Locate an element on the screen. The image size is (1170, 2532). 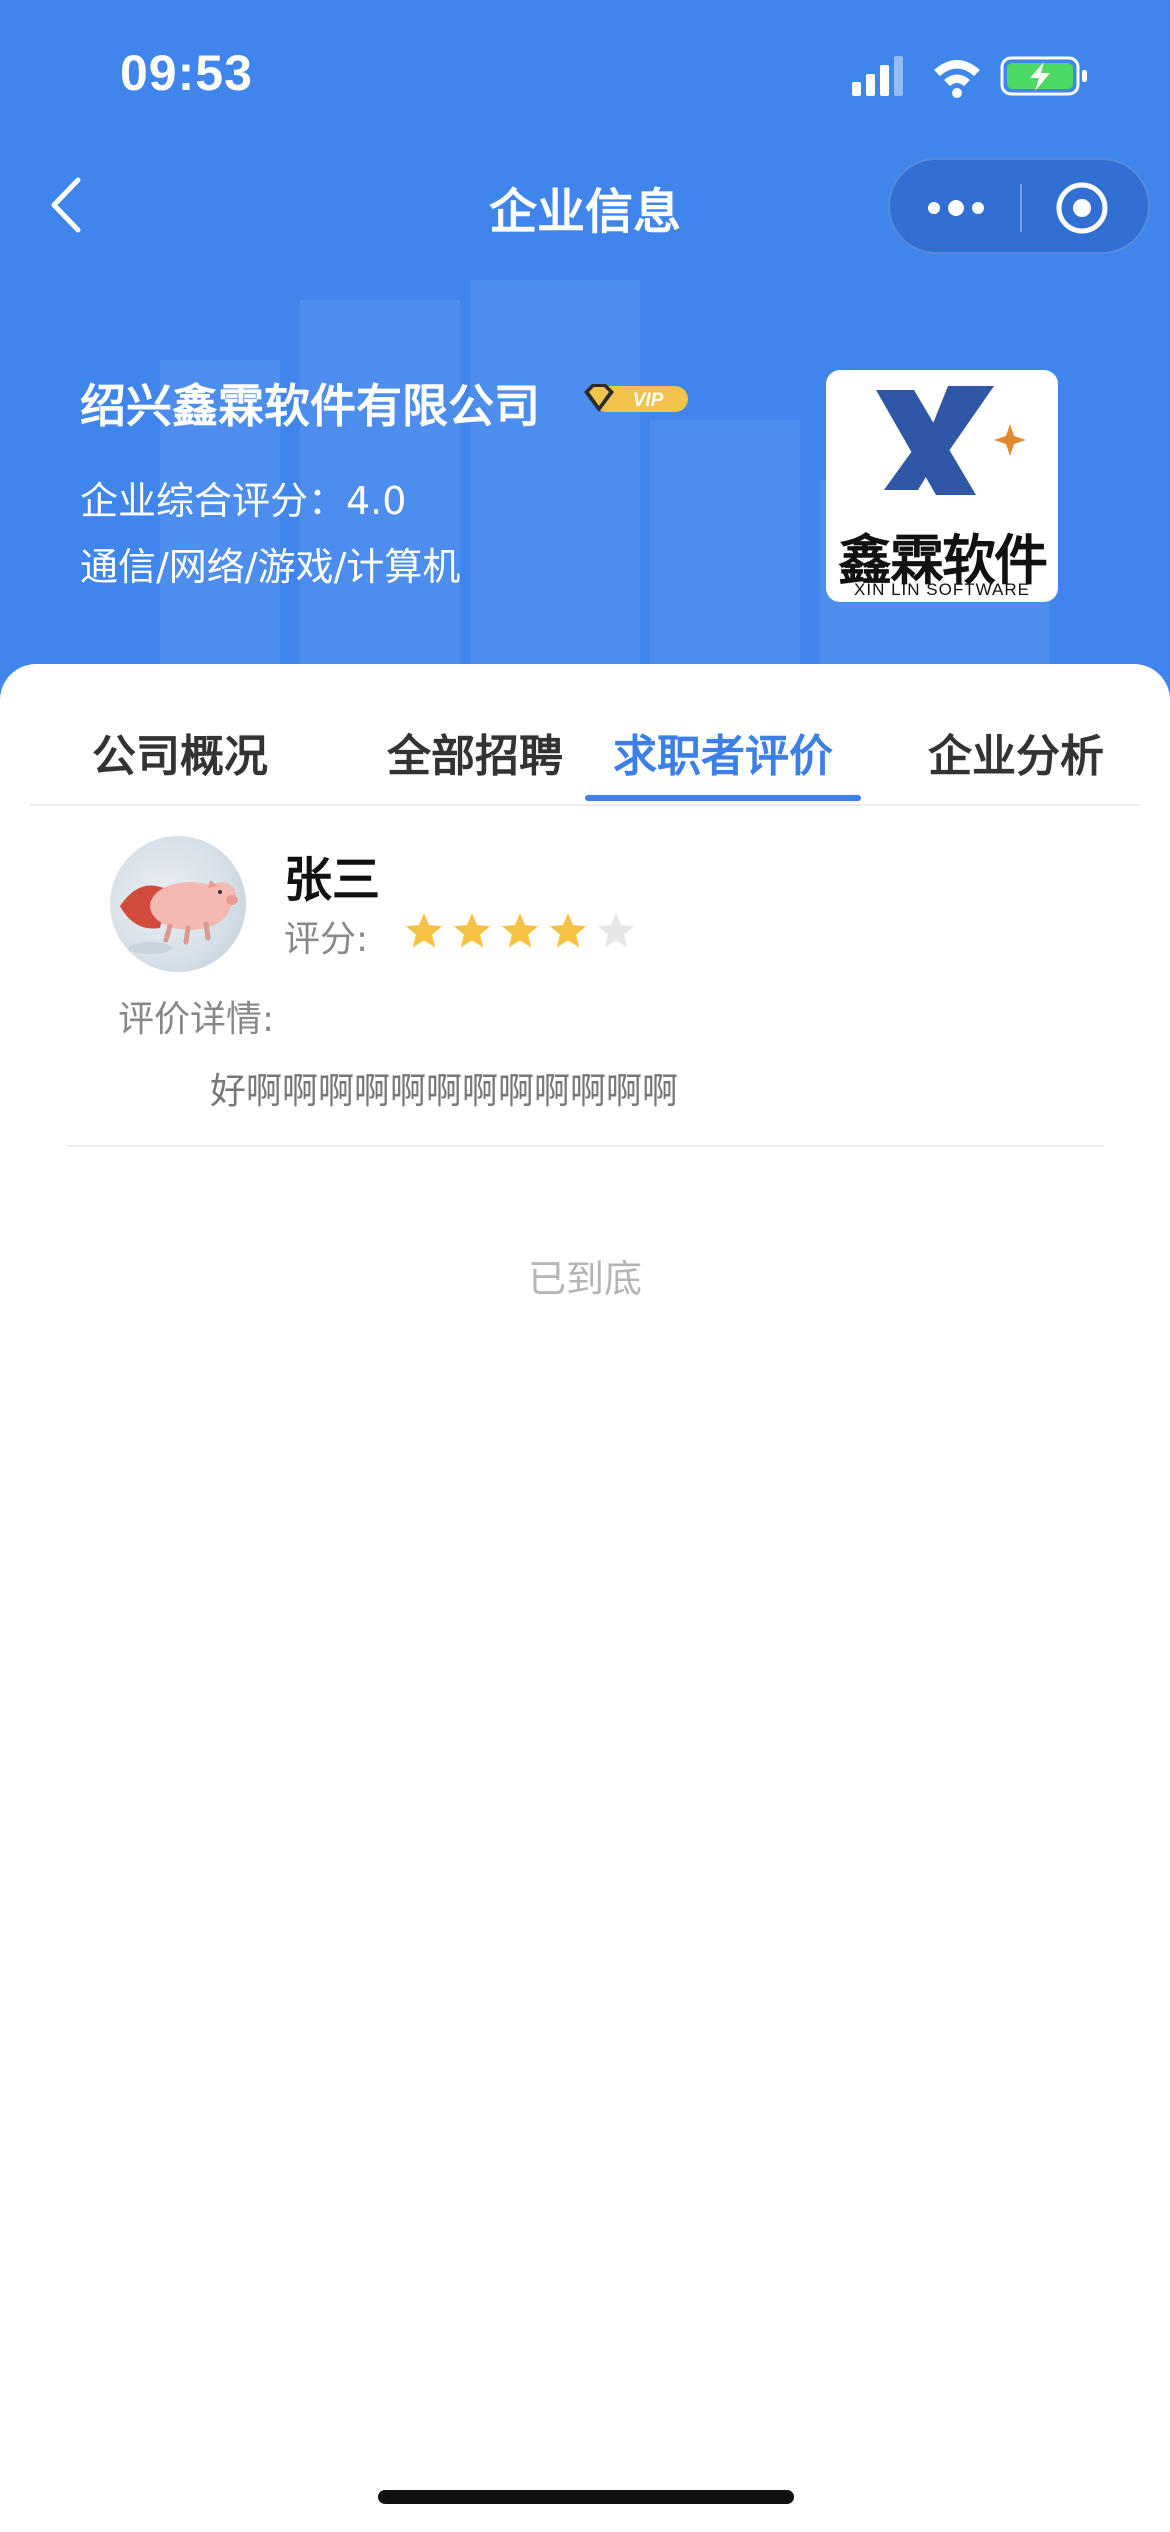
rating-label: 评分: is located at coordinates (326, 939).